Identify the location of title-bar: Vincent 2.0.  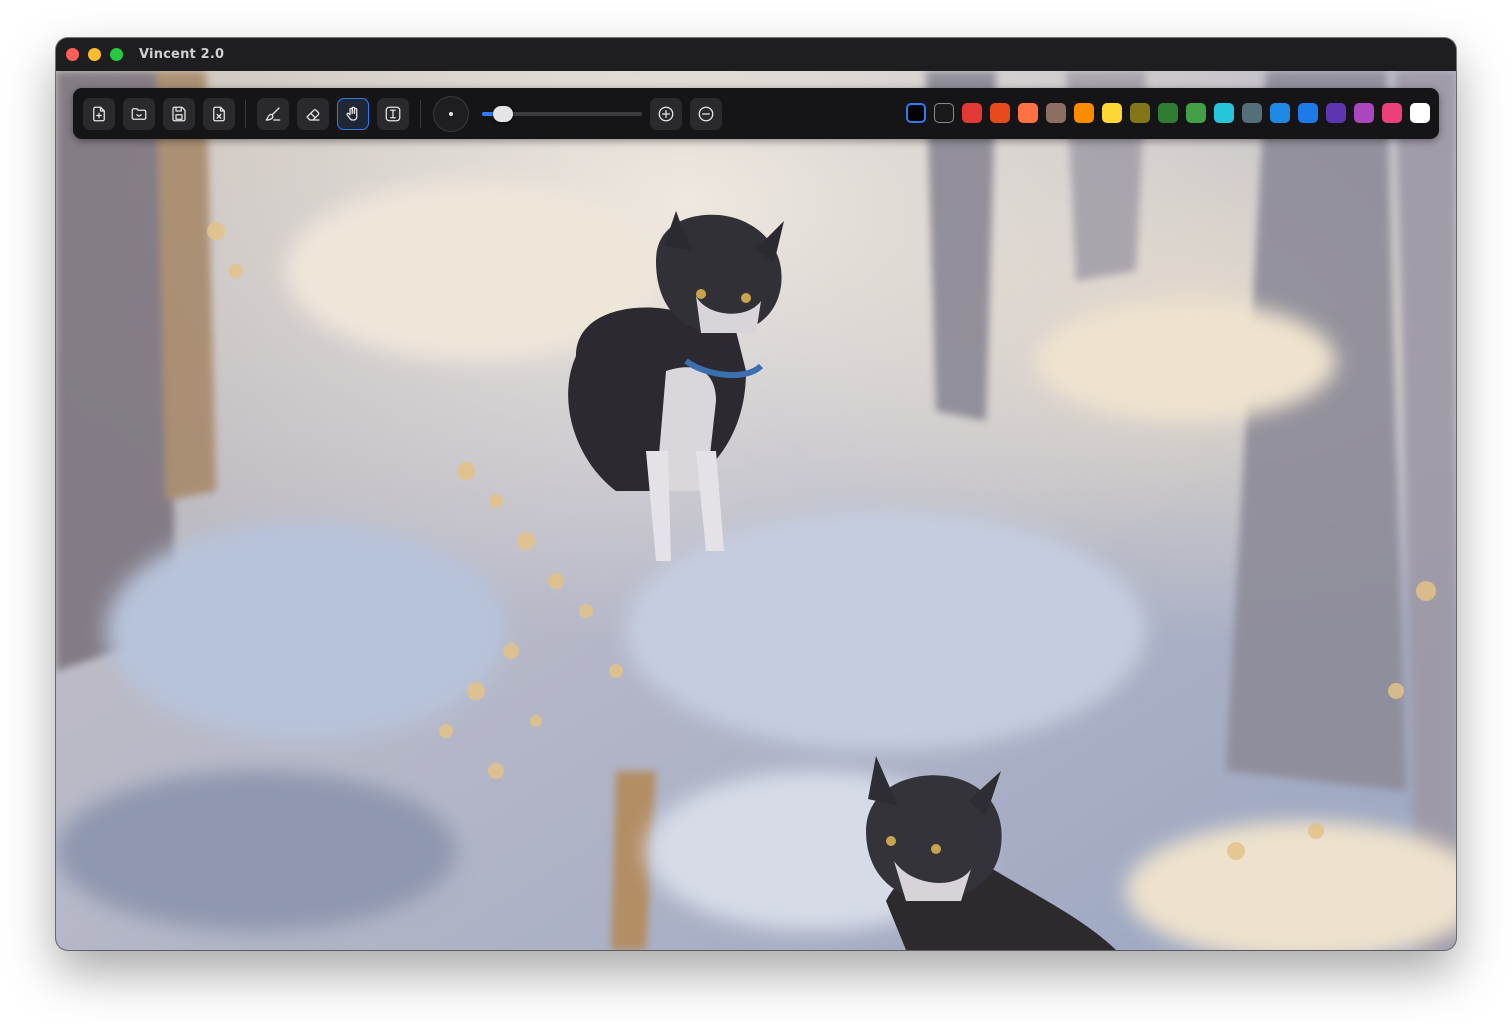
(756, 54).